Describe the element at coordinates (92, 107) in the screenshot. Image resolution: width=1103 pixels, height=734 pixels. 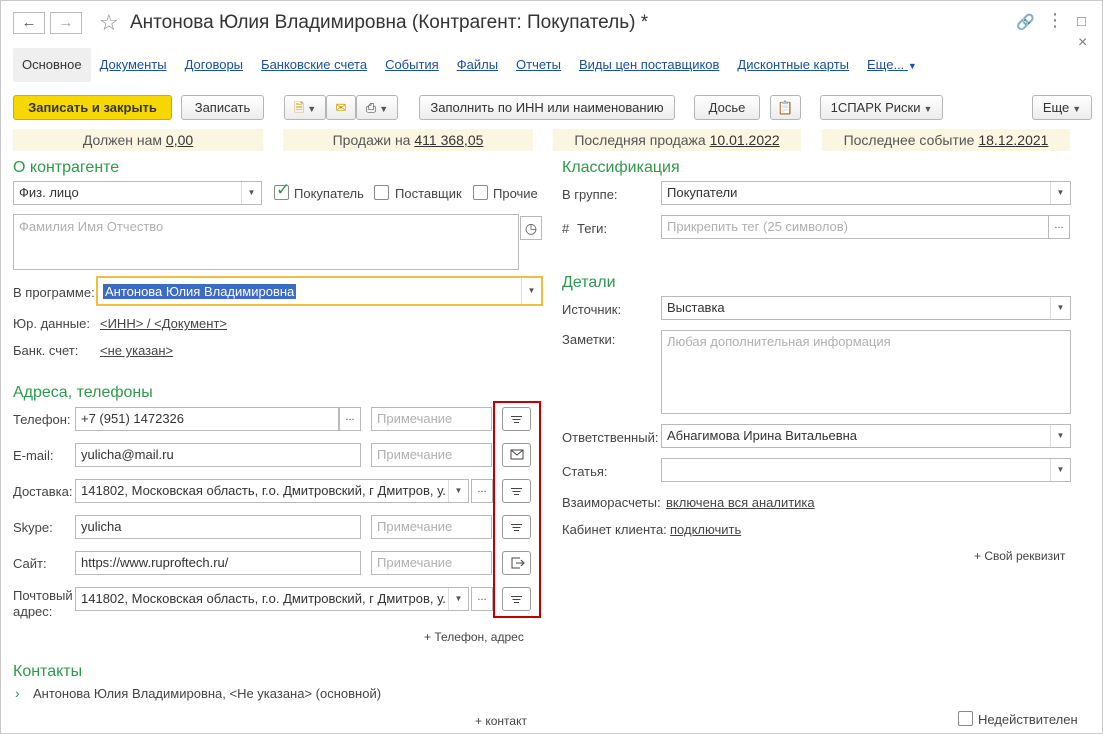
I see `save-close-button: Записать и закрыть` at that location.